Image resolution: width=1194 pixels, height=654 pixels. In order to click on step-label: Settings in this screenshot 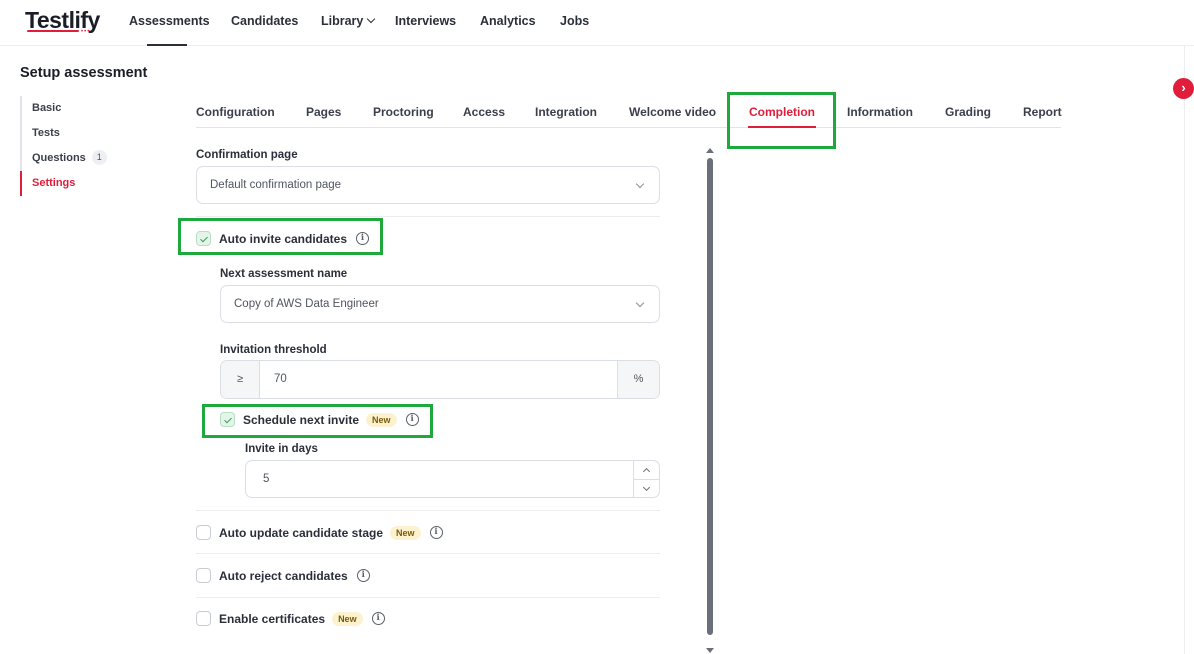, I will do `click(54, 183)`.